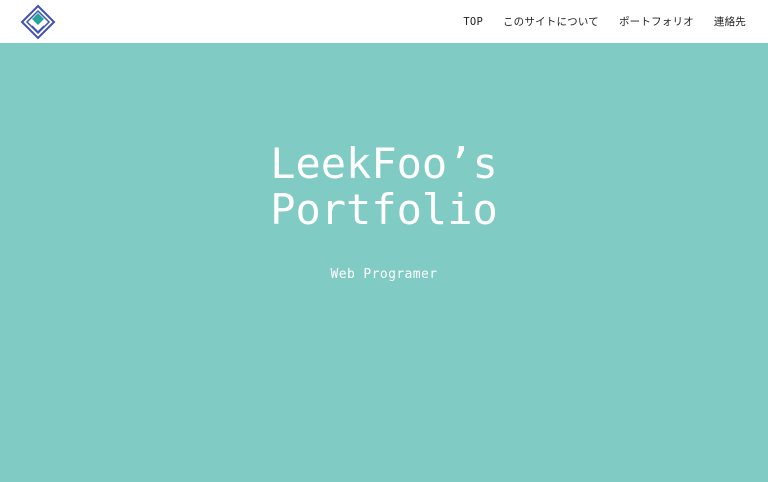 The image size is (768, 482). What do you see at coordinates (384, 209) in the screenshot?
I see `hero-title-line-2: Portfolio` at bounding box center [384, 209].